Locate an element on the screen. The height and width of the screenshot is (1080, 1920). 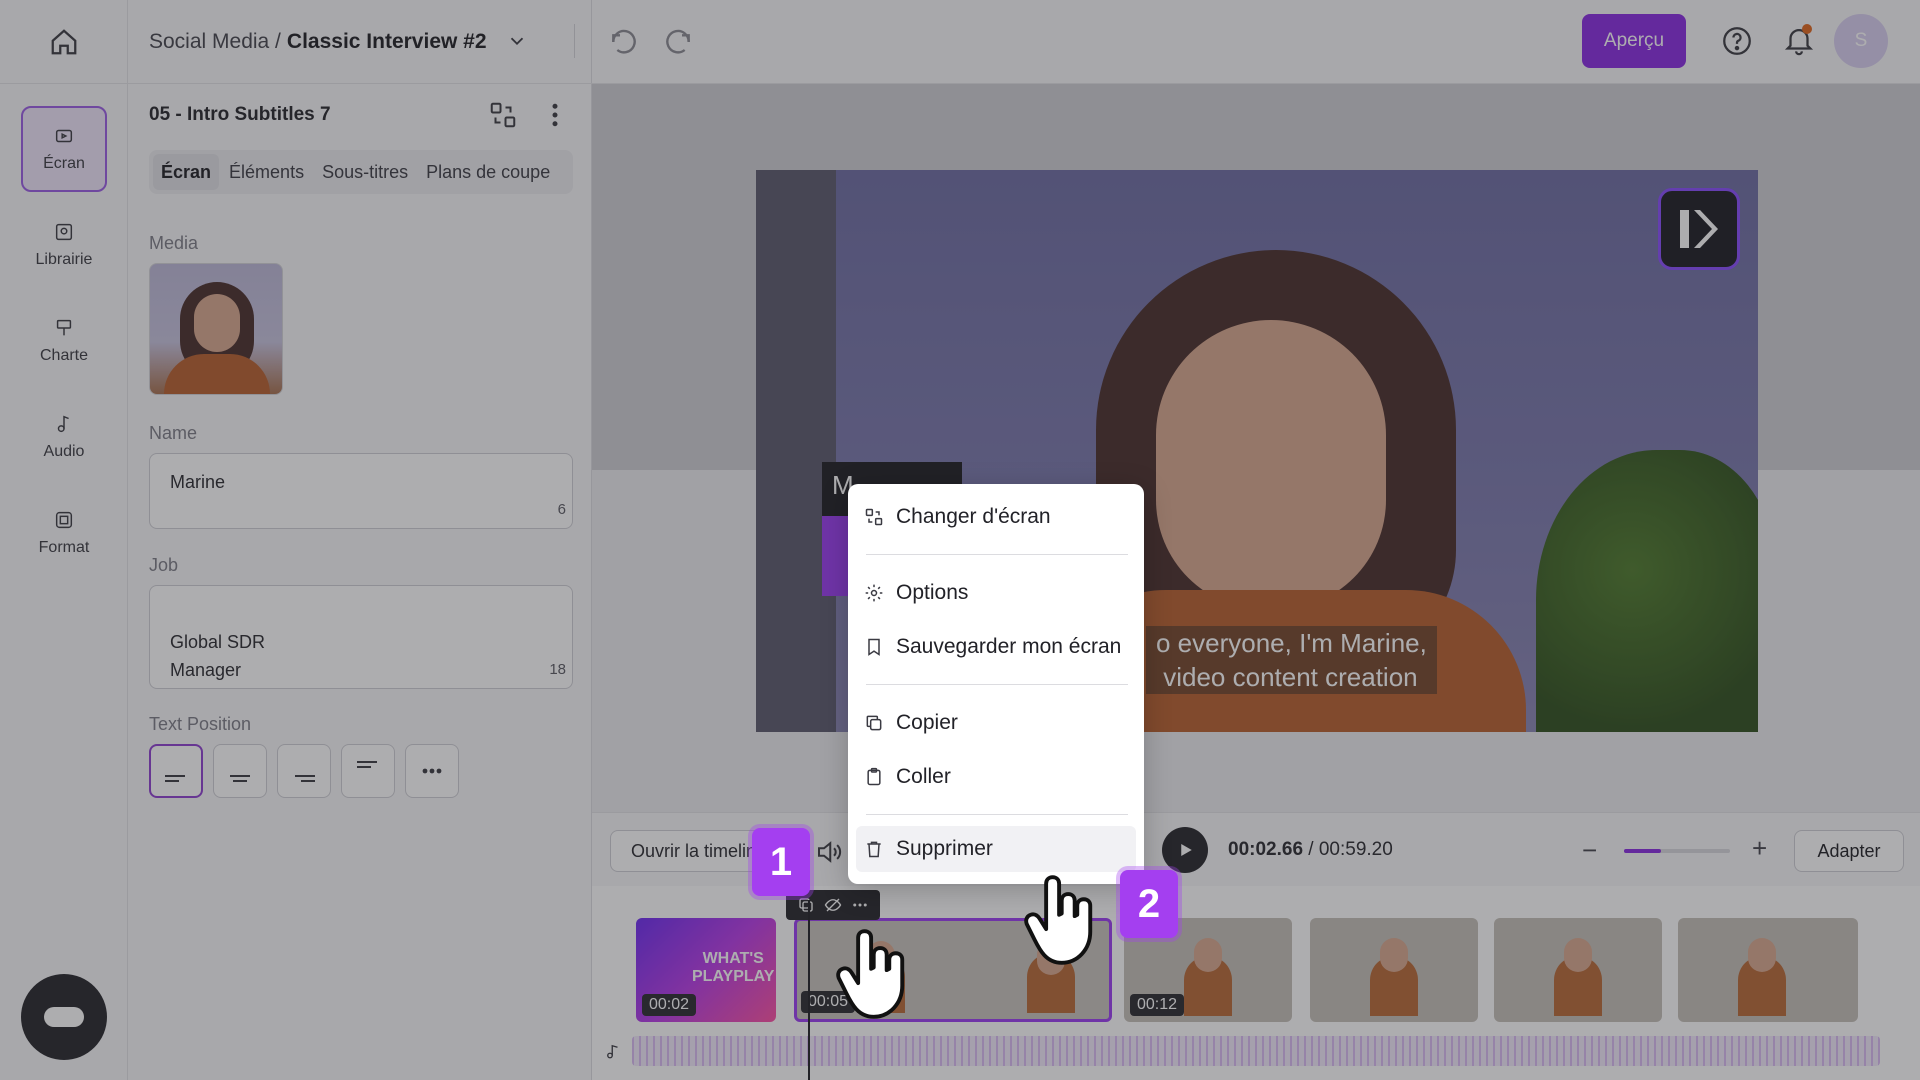
brand-icon is located at coordinates (64, 327).